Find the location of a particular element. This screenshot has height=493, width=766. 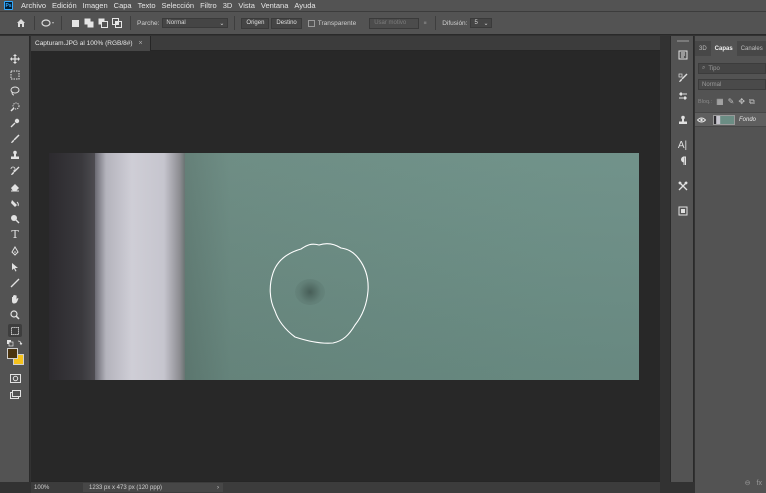

layer-name: Fondo is located at coordinates (747, 120).